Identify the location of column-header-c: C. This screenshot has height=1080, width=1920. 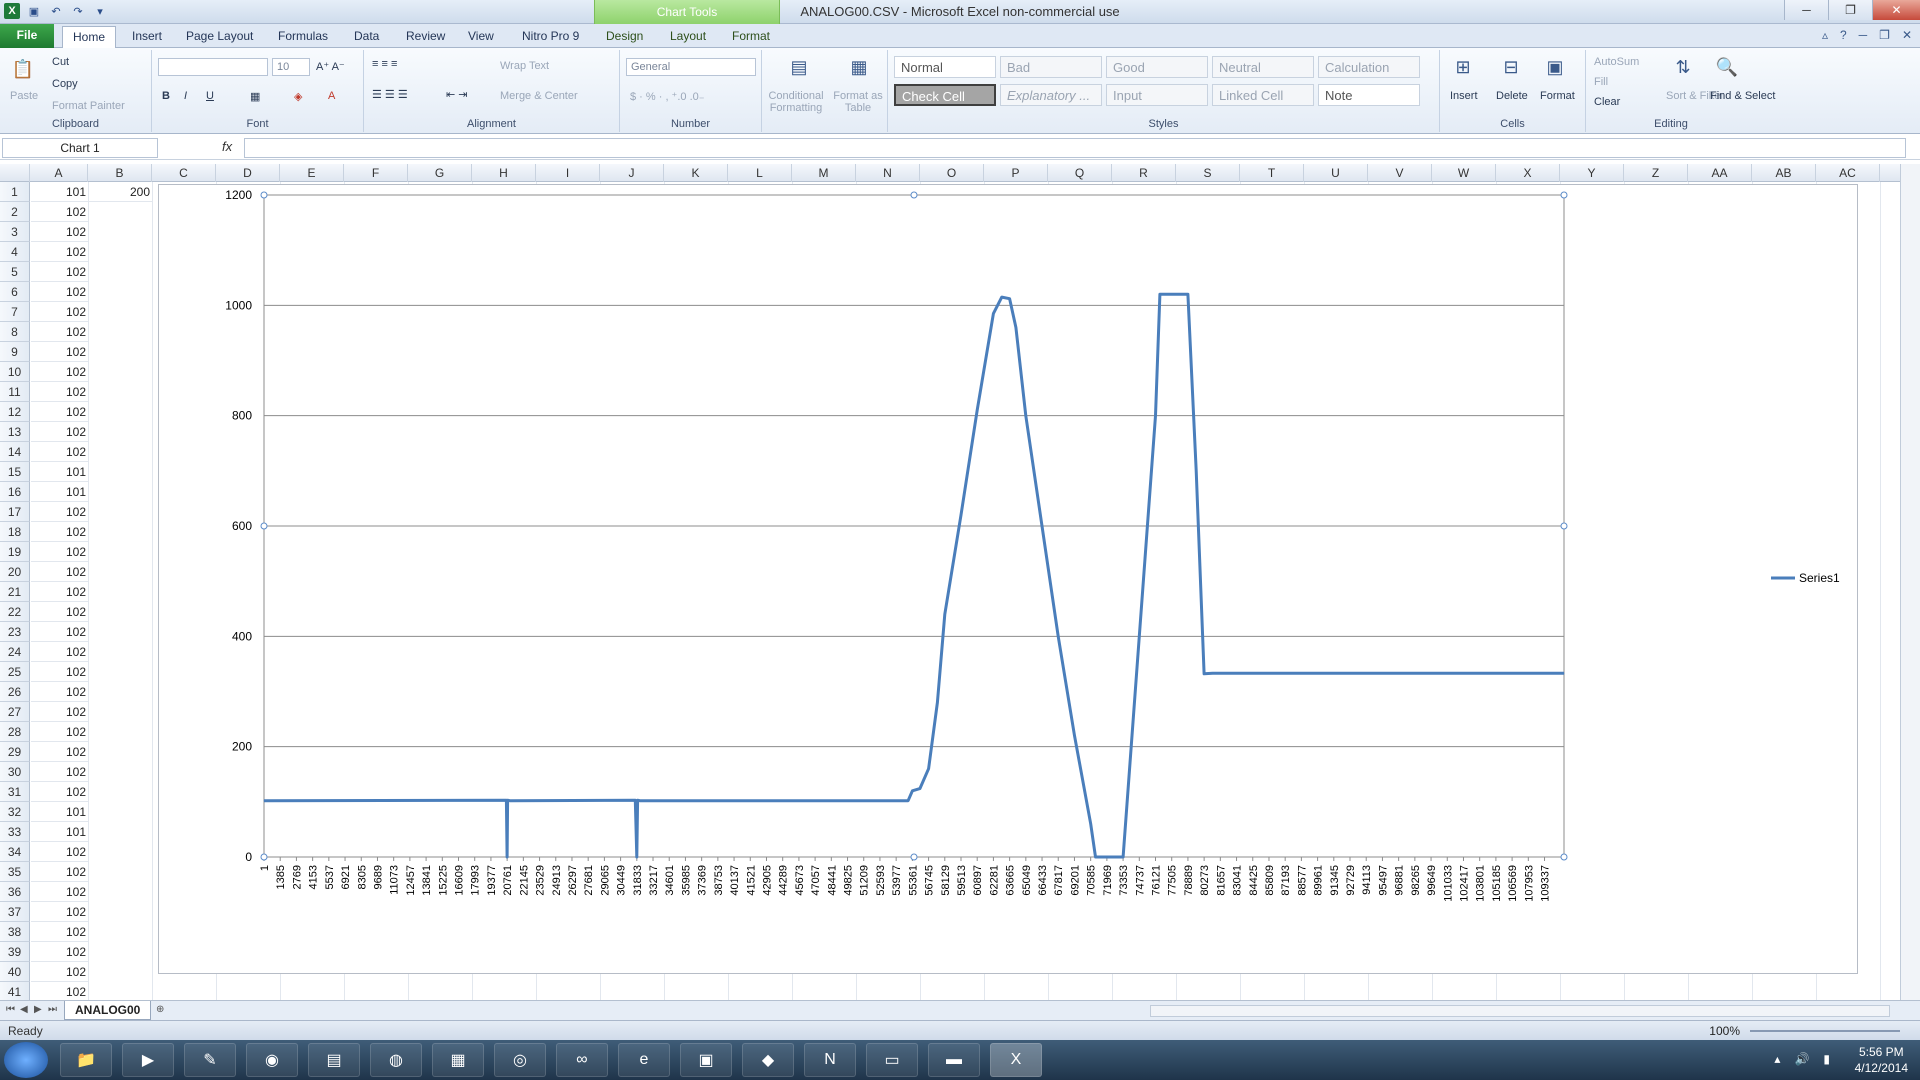
(184, 173).